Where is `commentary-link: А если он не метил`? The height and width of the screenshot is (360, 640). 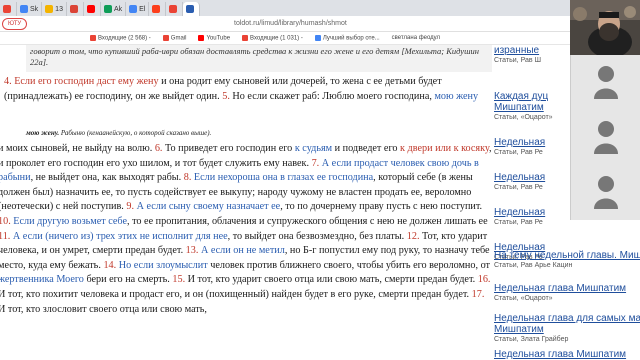
commentary-link: А если он не метил is located at coordinates (243, 250).